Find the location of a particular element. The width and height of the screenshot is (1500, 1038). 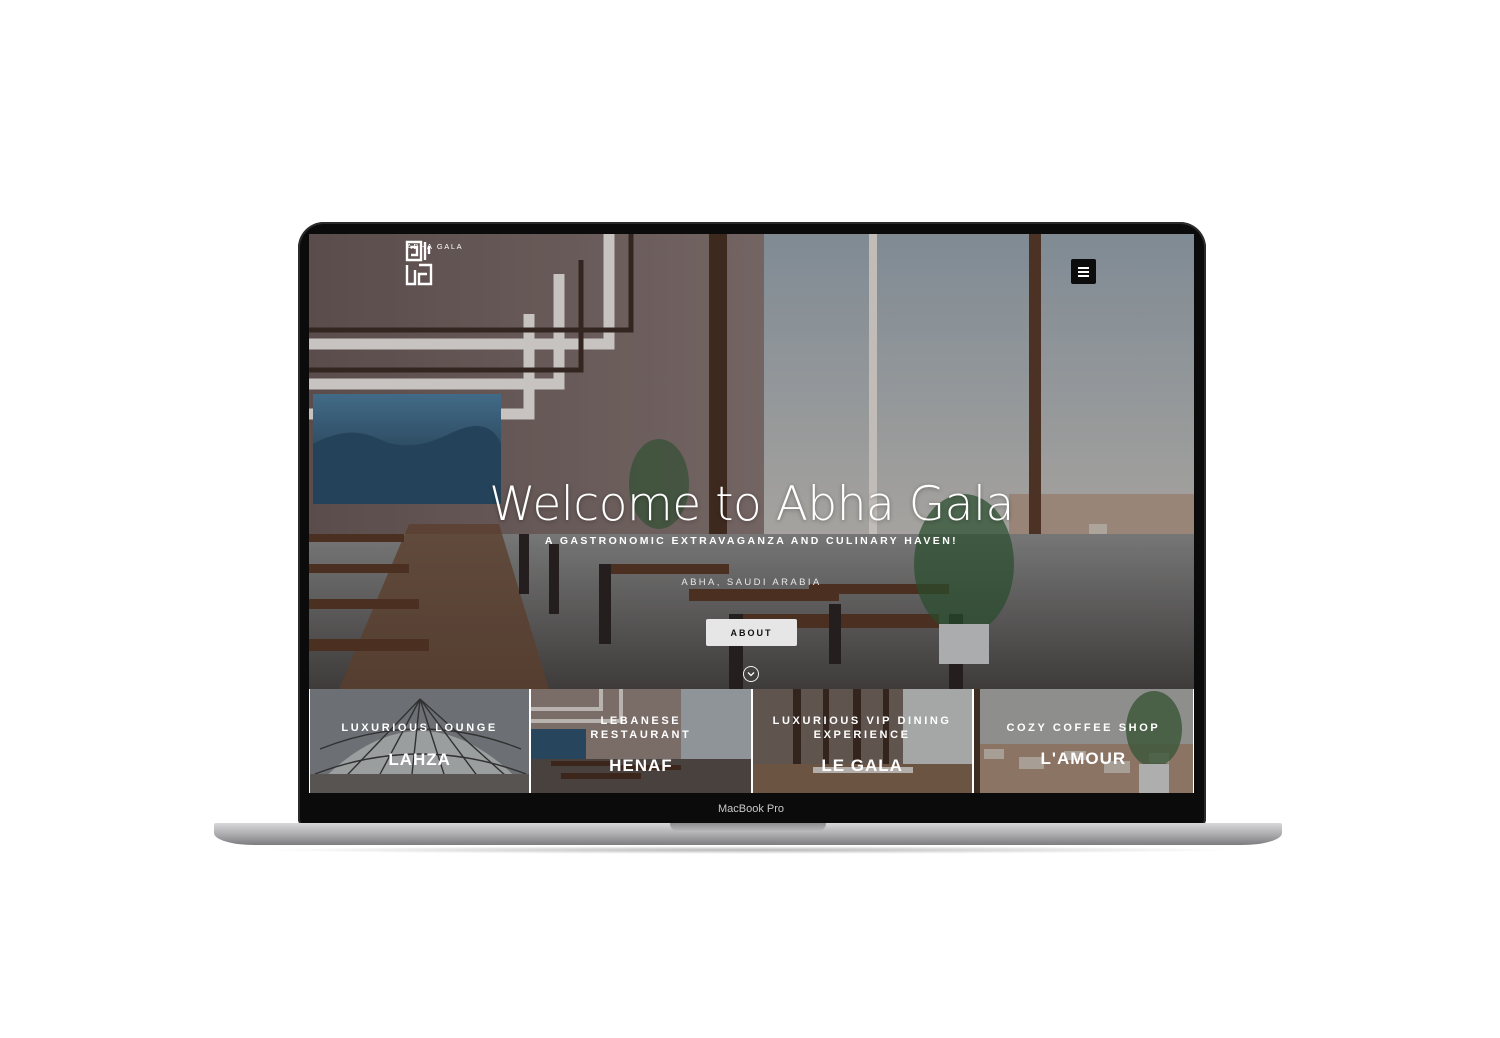

tile-name: L'AMOUR is located at coordinates (1083, 758).